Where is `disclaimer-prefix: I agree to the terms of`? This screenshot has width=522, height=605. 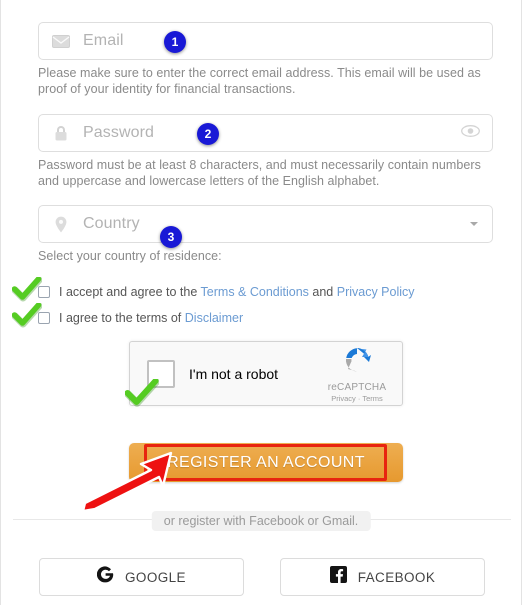 disclaimer-prefix: I agree to the terms of is located at coordinates (122, 318).